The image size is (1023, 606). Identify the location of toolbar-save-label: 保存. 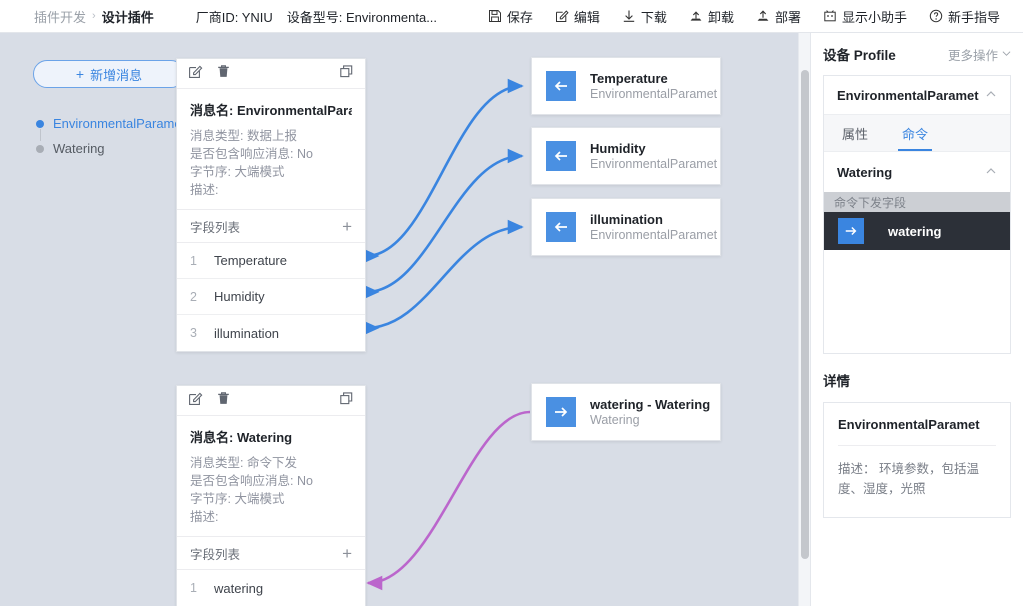
(519, 17).